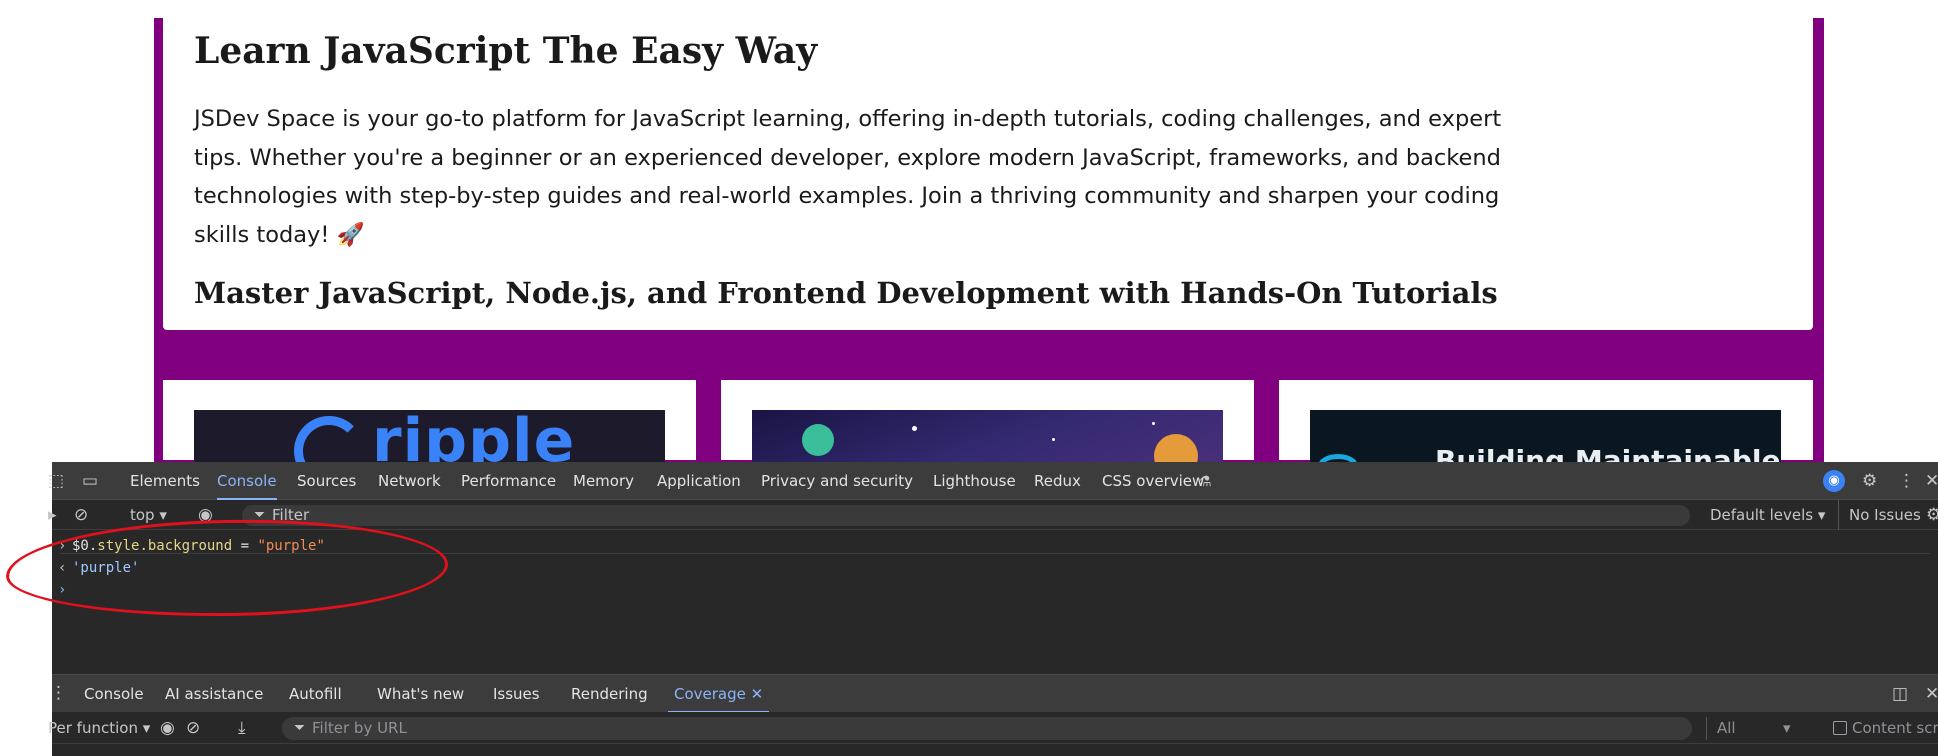 This screenshot has width=1938, height=756. I want to click on content-scripts-label: Content scrip, so click(1895, 728).